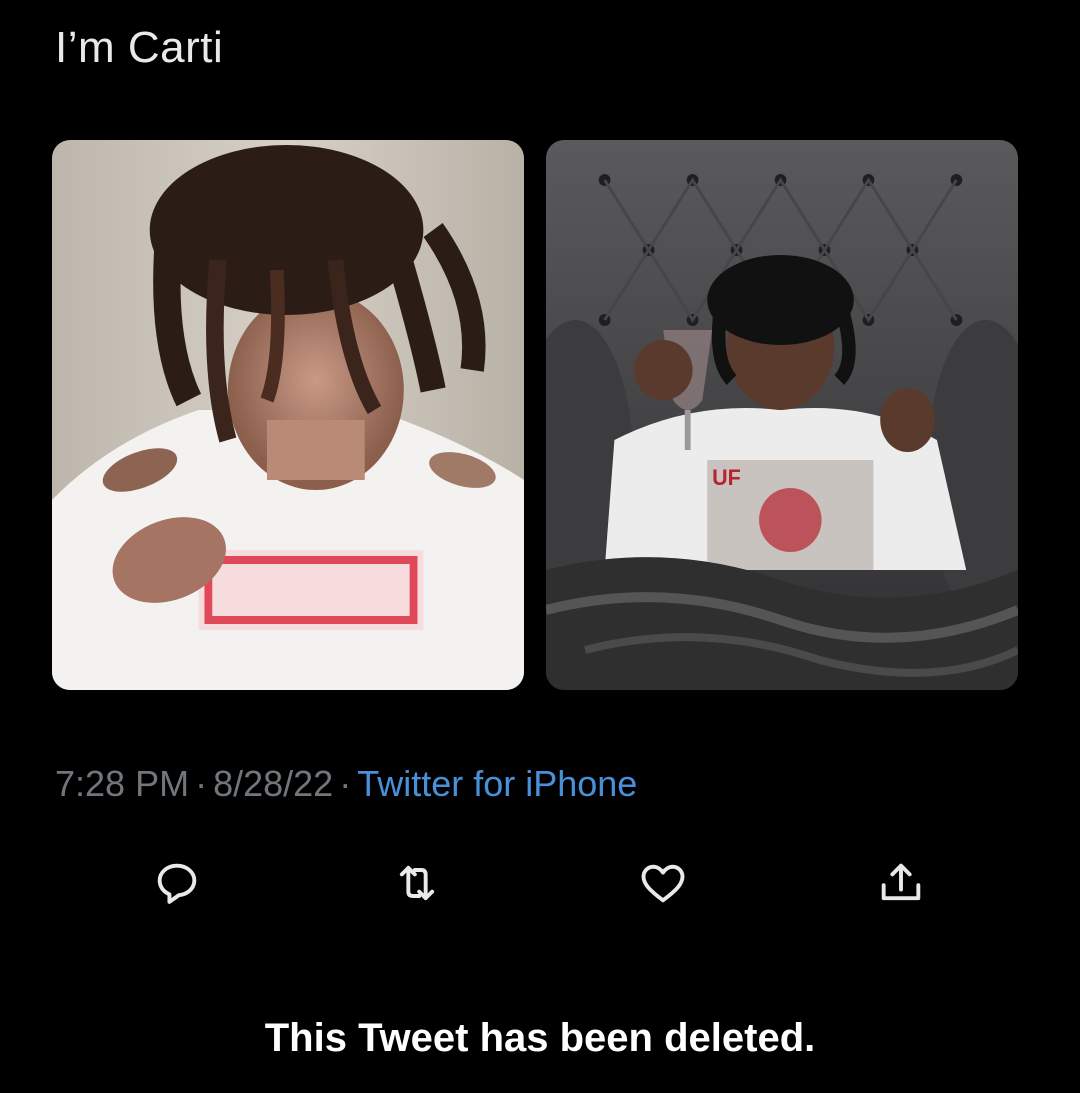 The height and width of the screenshot is (1093, 1080). I want to click on like-button, so click(663, 883).